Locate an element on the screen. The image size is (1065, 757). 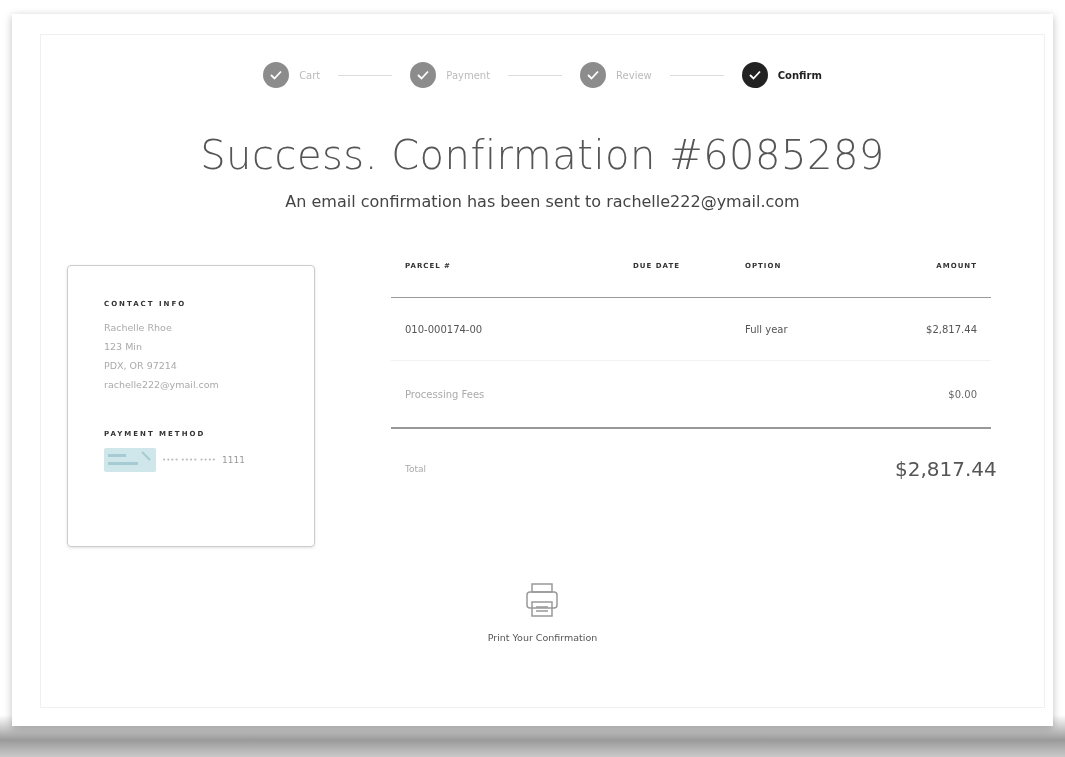
table-cell-text: Total is located at coordinates (416, 469).